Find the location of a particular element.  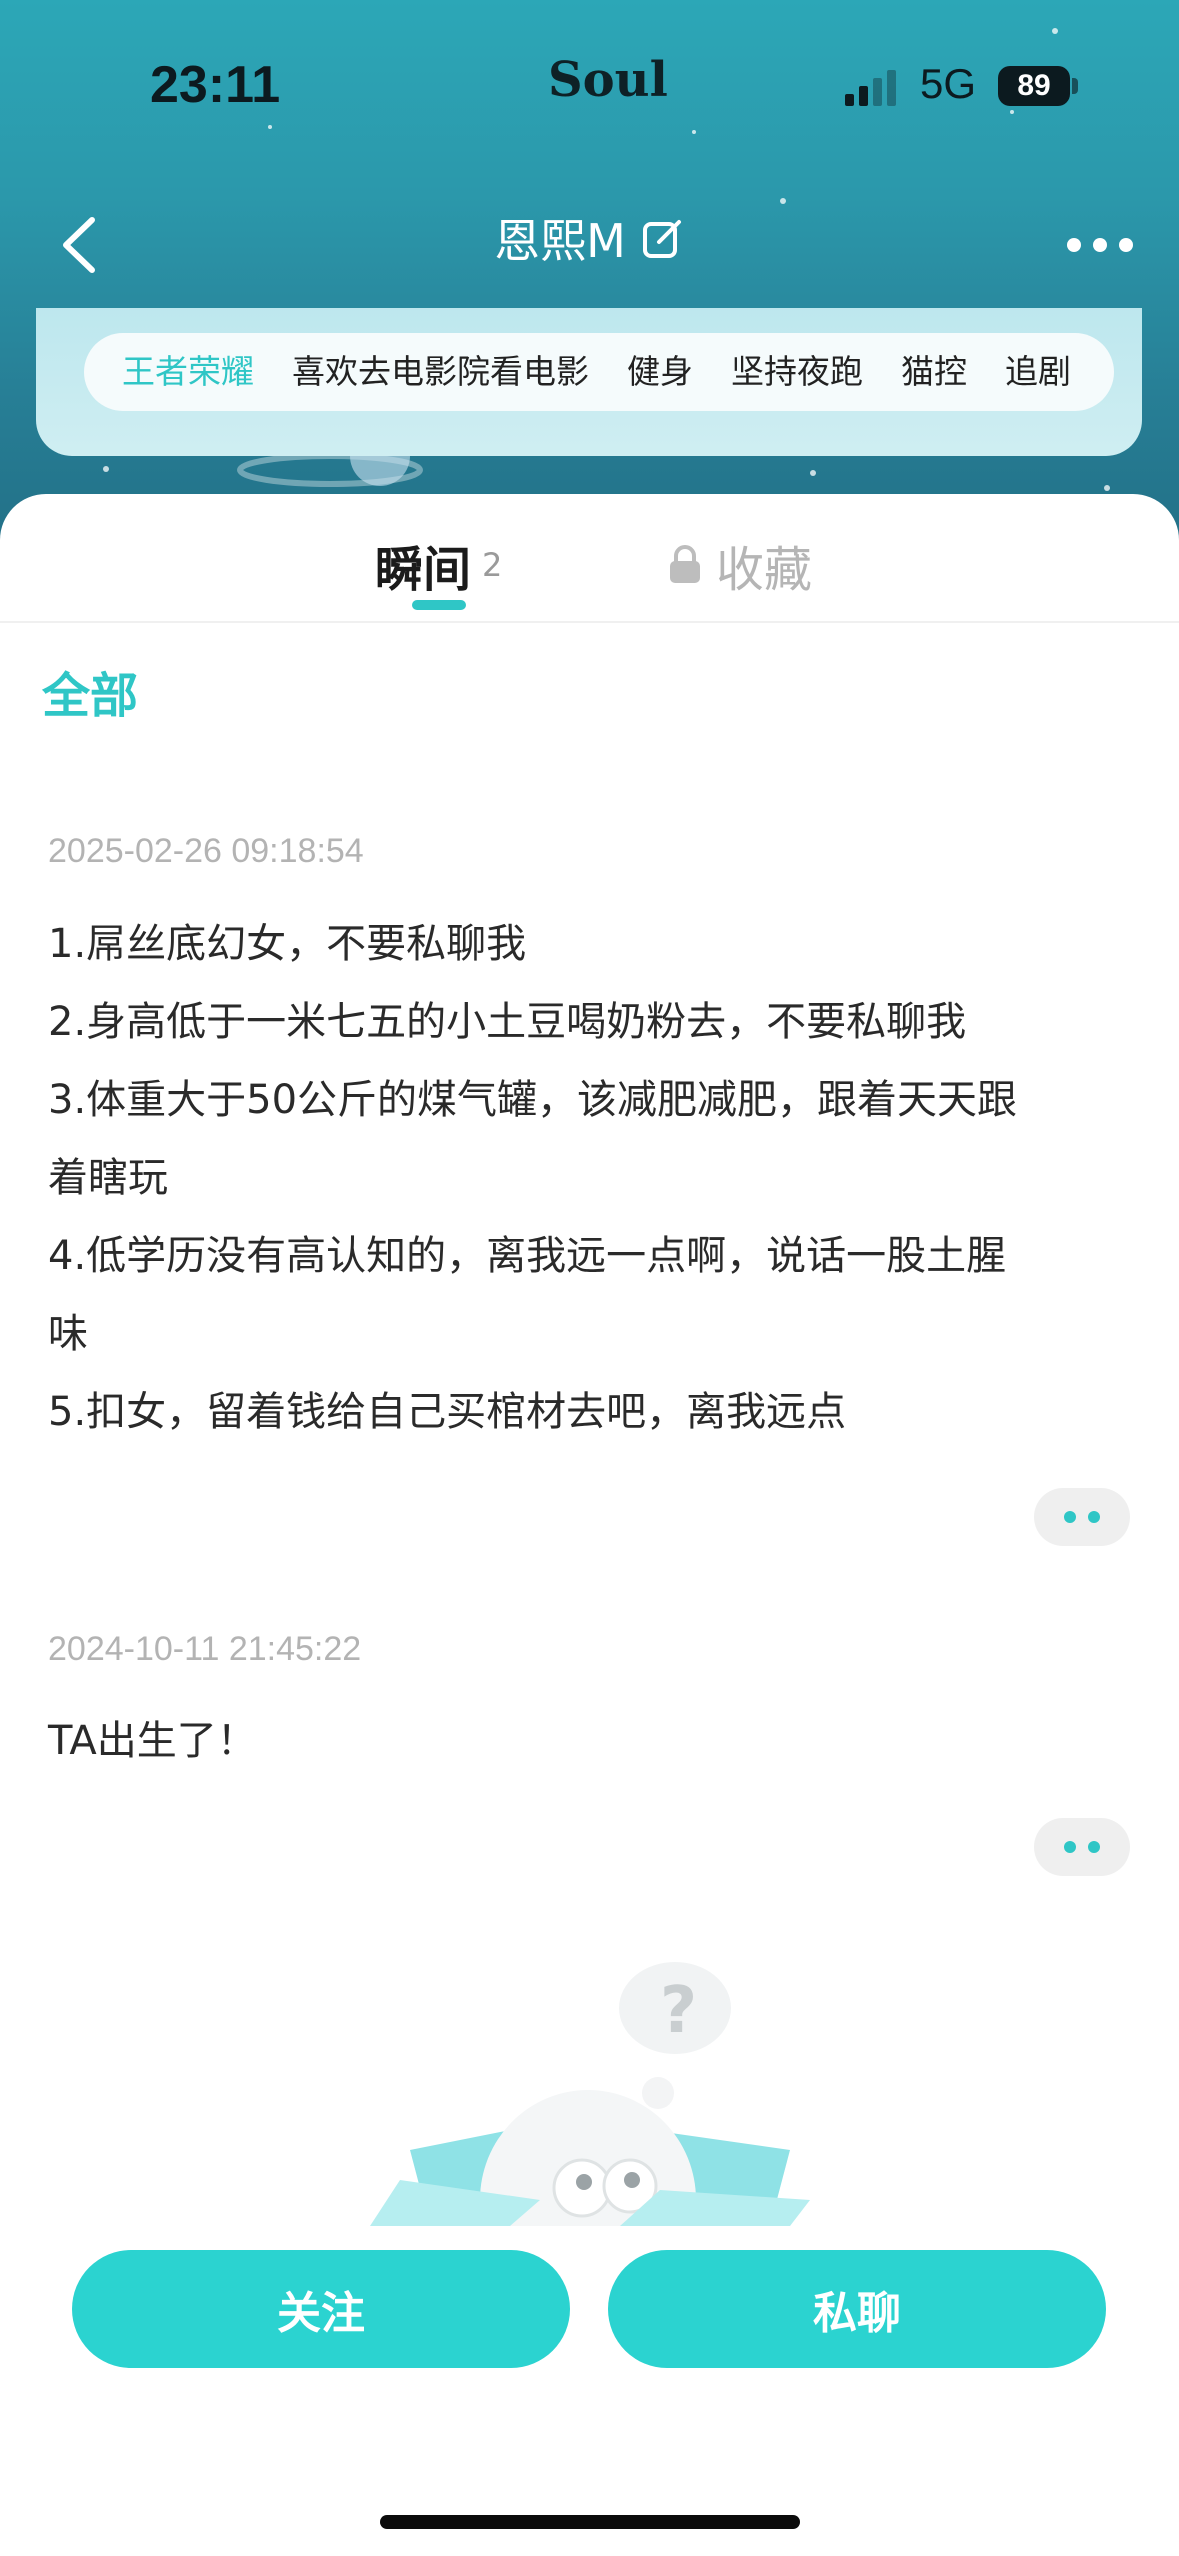

interest-tag: 喜欢去电影院看电影 is located at coordinates (440, 373).